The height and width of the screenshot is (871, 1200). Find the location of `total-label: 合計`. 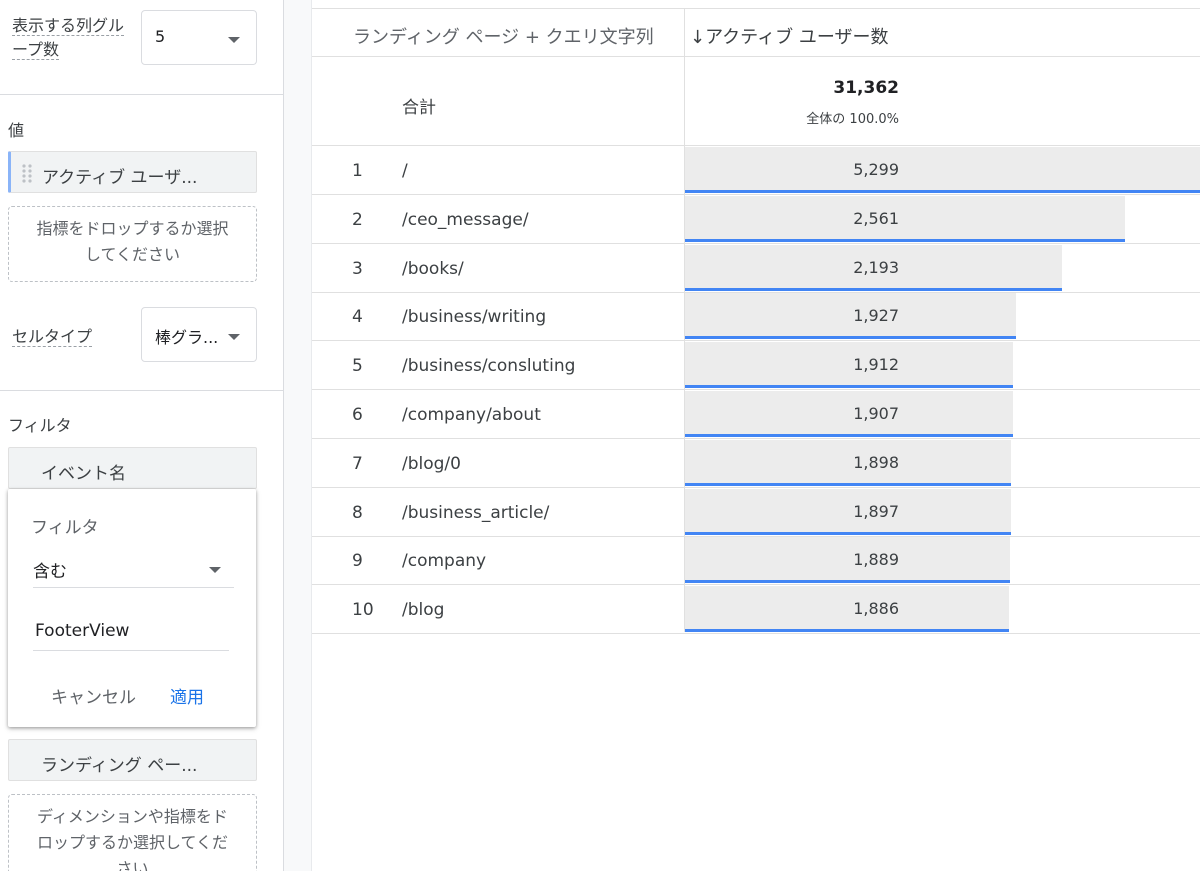

total-label: 合計 is located at coordinates (419, 108).